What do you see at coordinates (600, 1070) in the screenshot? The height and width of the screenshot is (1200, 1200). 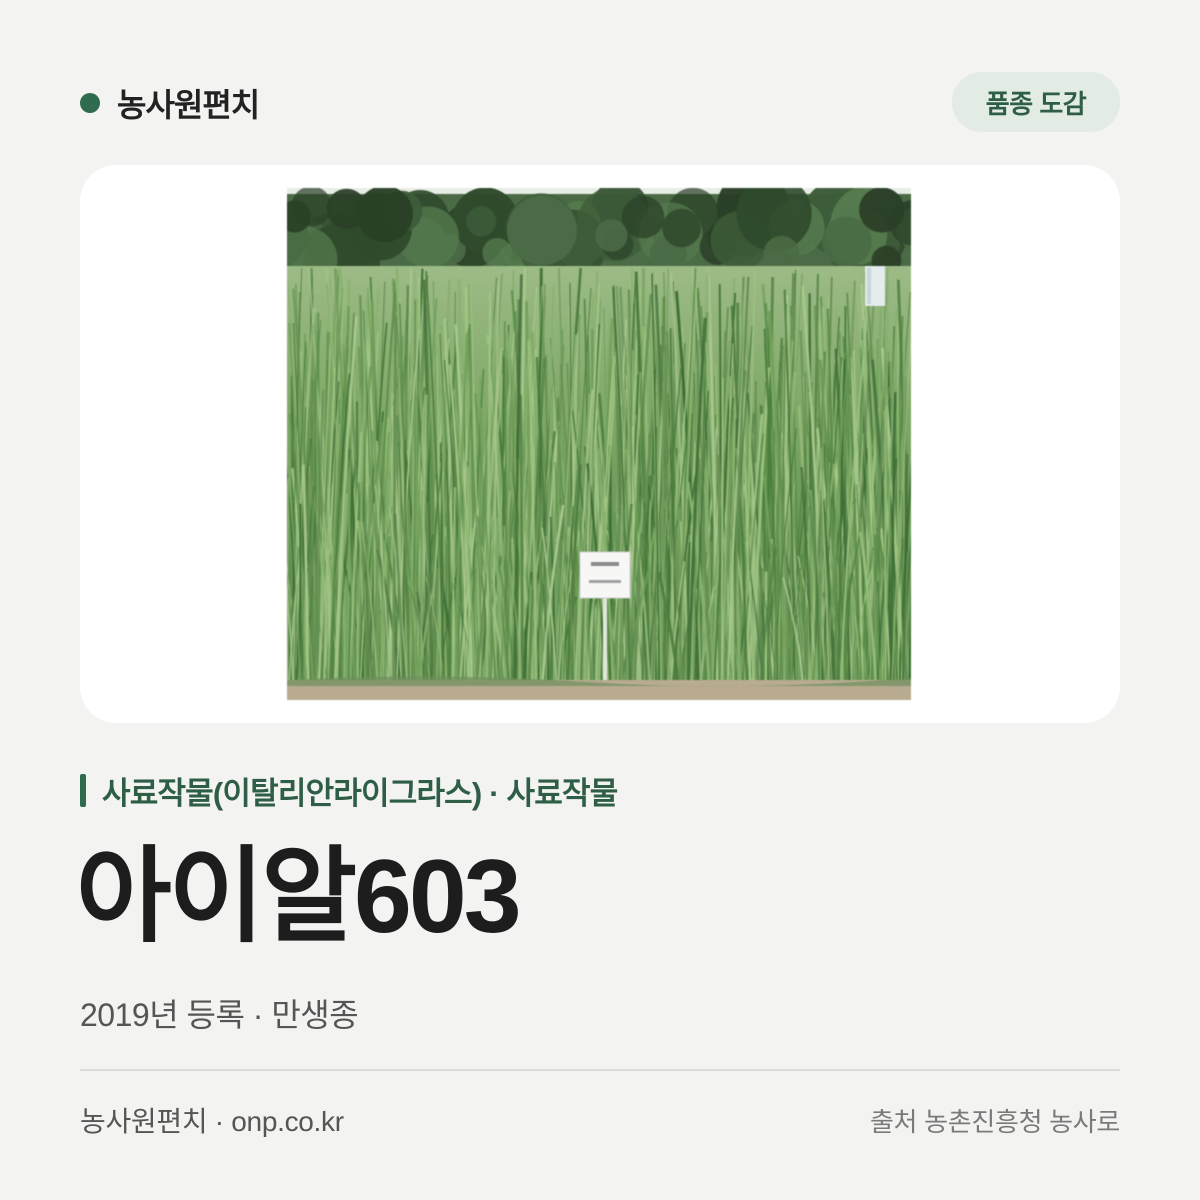 I see `divider` at bounding box center [600, 1070].